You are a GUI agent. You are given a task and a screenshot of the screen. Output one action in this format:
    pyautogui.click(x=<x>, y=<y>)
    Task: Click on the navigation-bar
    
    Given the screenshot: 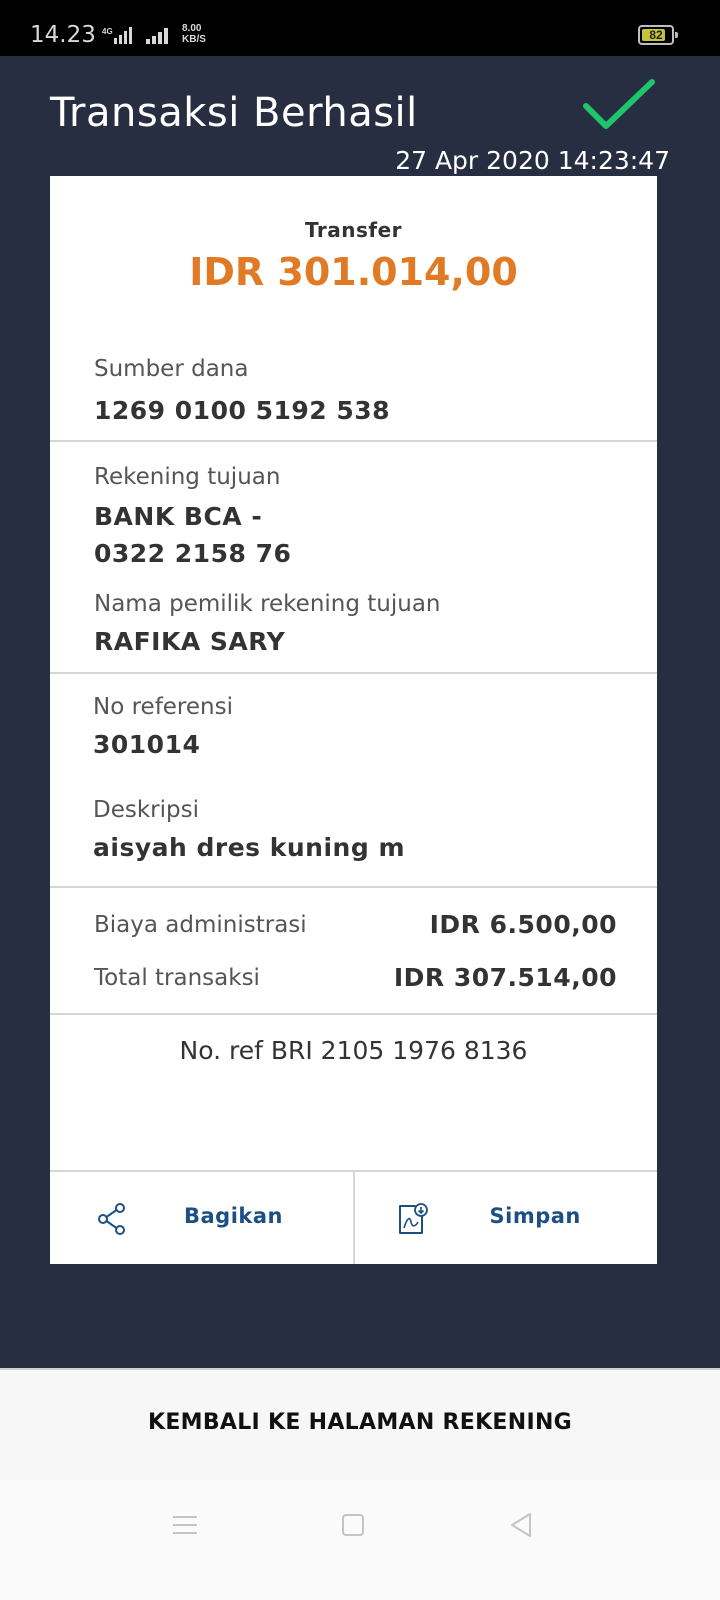 What is the action you would take?
    pyautogui.click(x=360, y=1540)
    